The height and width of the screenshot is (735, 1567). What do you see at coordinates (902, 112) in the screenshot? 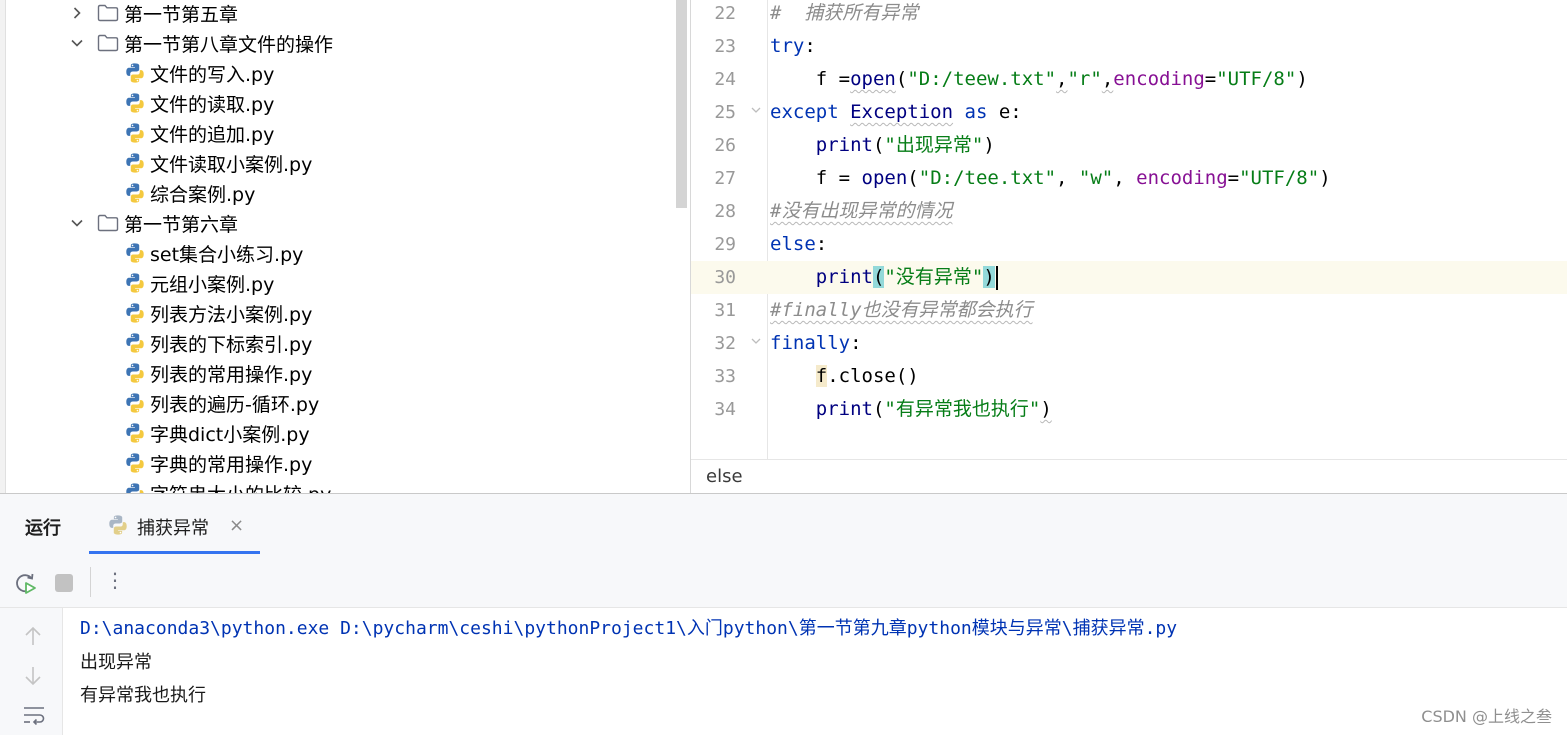
I see `class-exception: Exception` at bounding box center [902, 112].